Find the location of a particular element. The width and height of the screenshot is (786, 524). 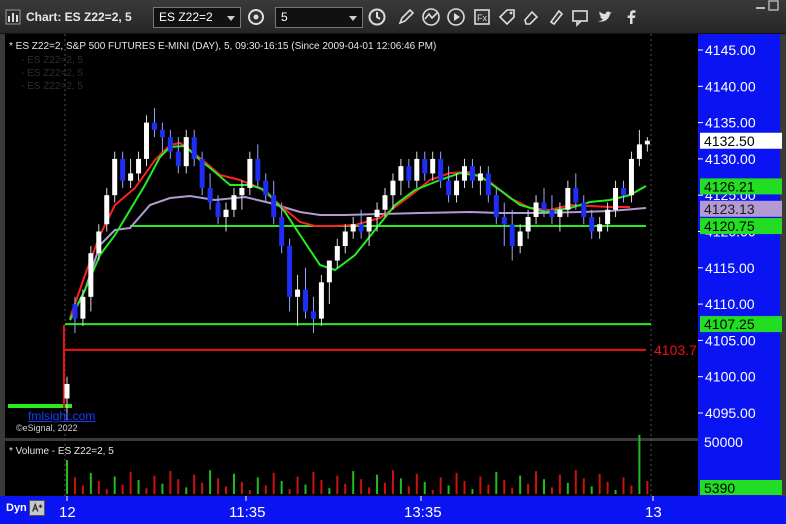

price-tag-label: 4132.50 is located at coordinates (729, 141).